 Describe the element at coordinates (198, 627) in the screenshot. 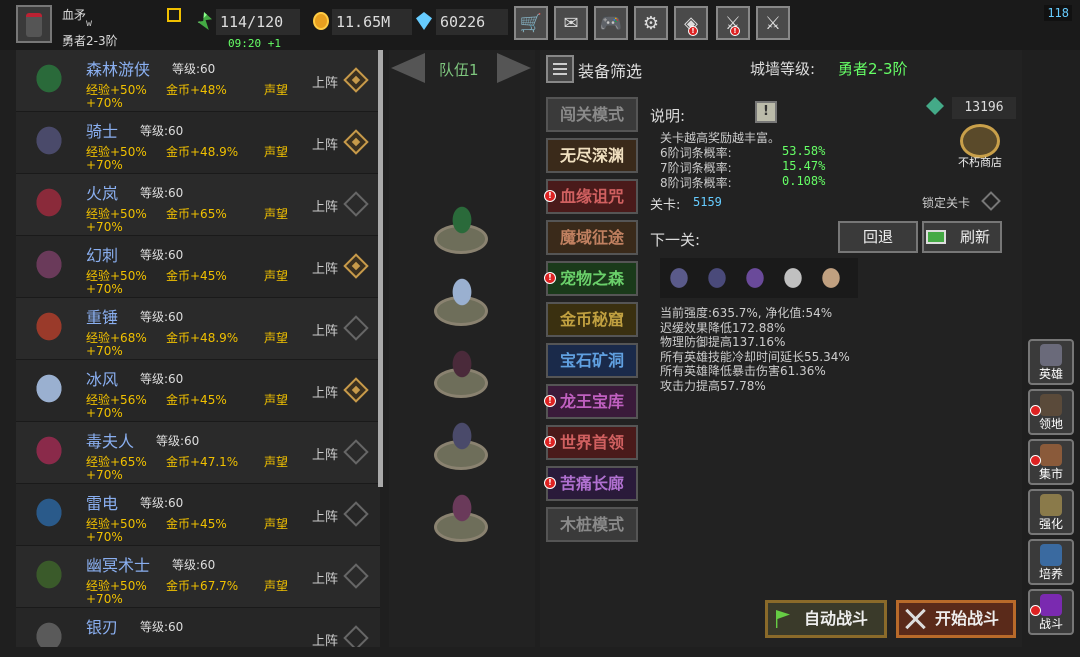

I see `hero-row: 银刃 等级:60 上阵` at that location.